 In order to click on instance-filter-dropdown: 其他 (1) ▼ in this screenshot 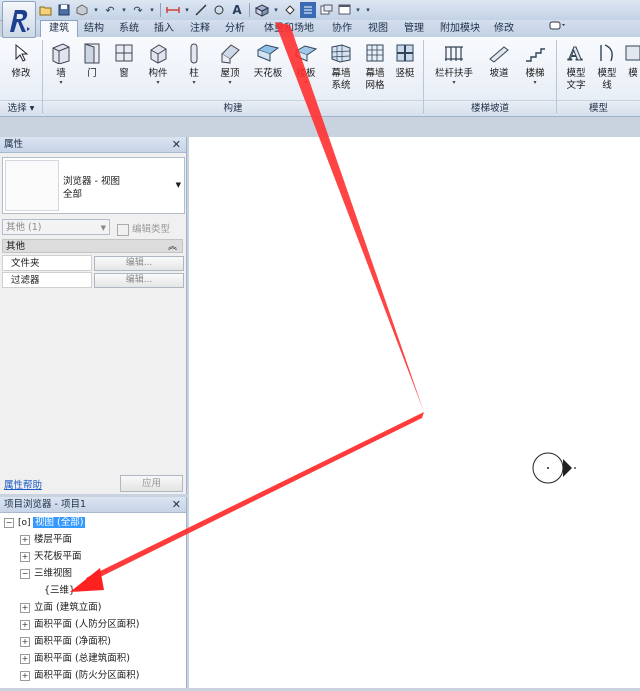, I will do `click(56, 227)`.